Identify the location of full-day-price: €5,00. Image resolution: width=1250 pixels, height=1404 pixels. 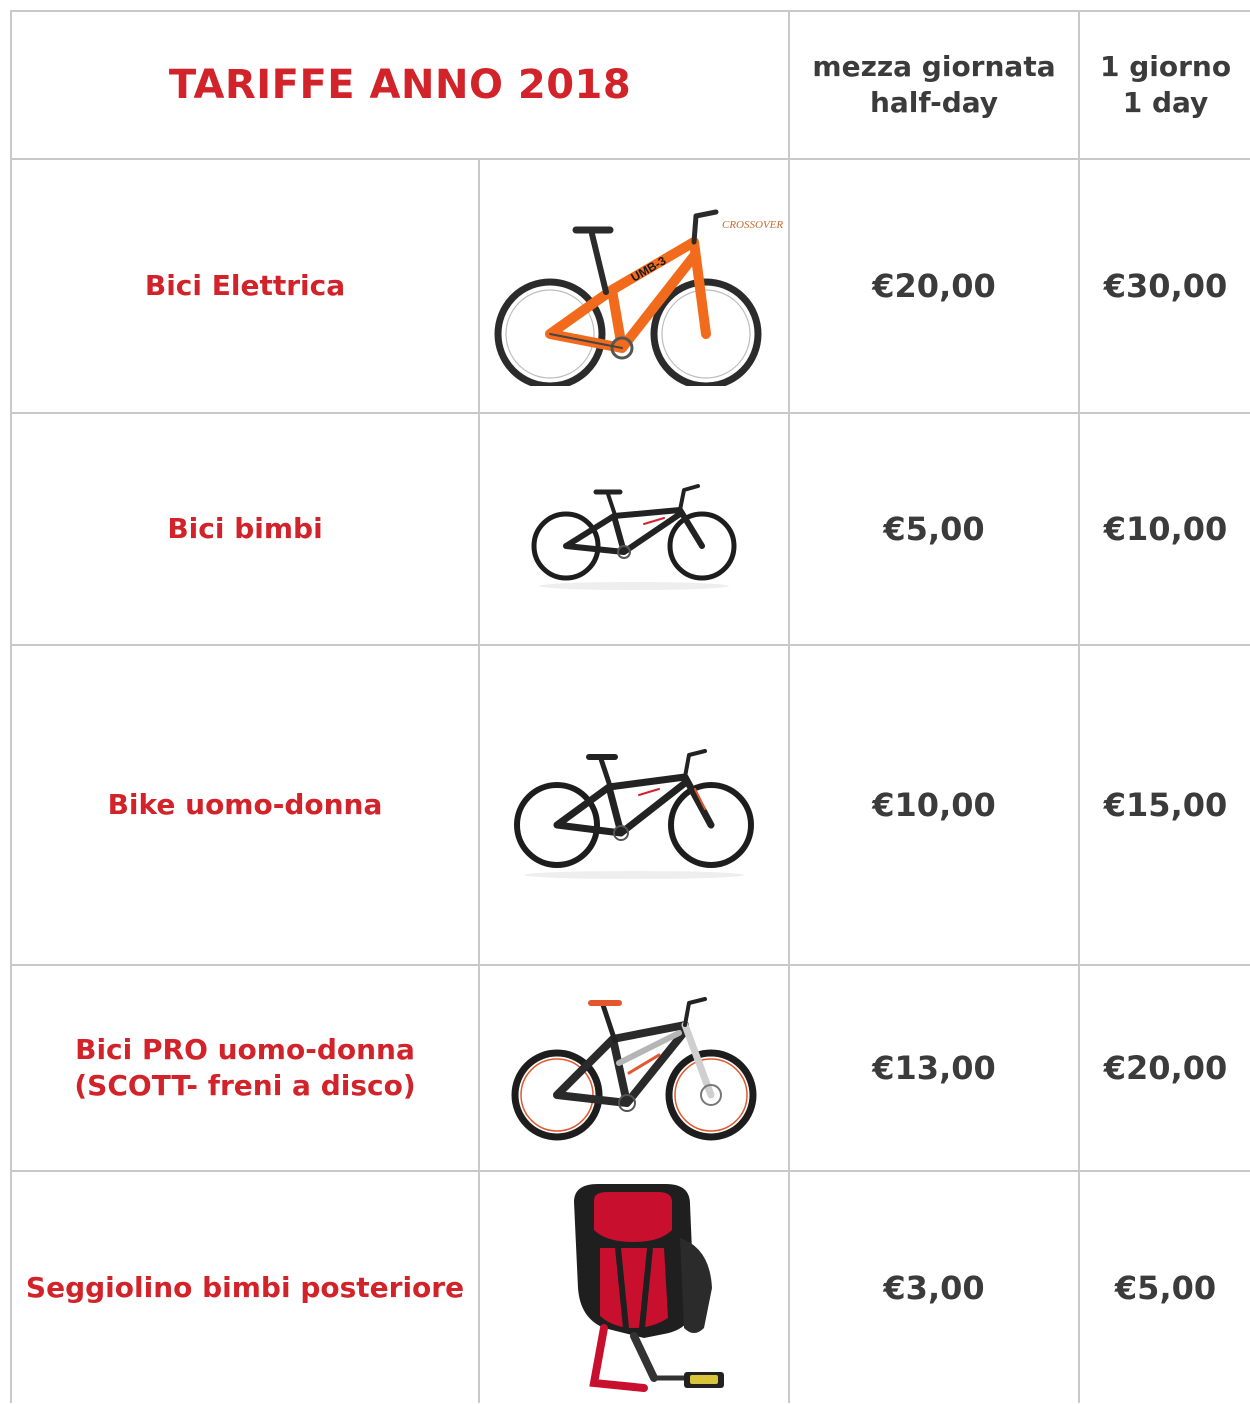
(1165, 1287).